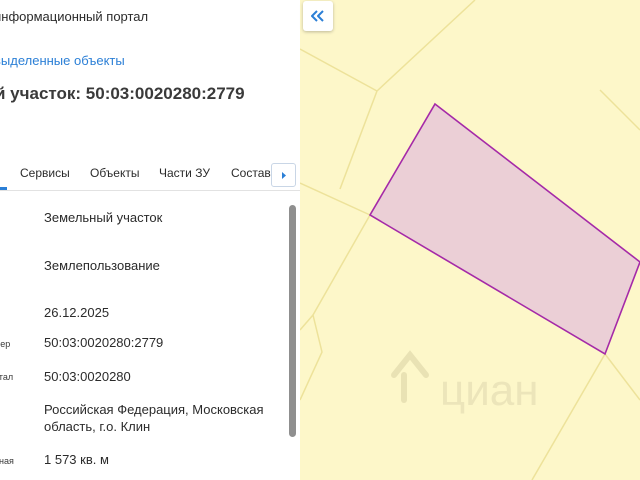 This screenshot has width=640, height=480. What do you see at coordinates (45, 173) in the screenshot?
I see `tab-services: Сервисы` at bounding box center [45, 173].